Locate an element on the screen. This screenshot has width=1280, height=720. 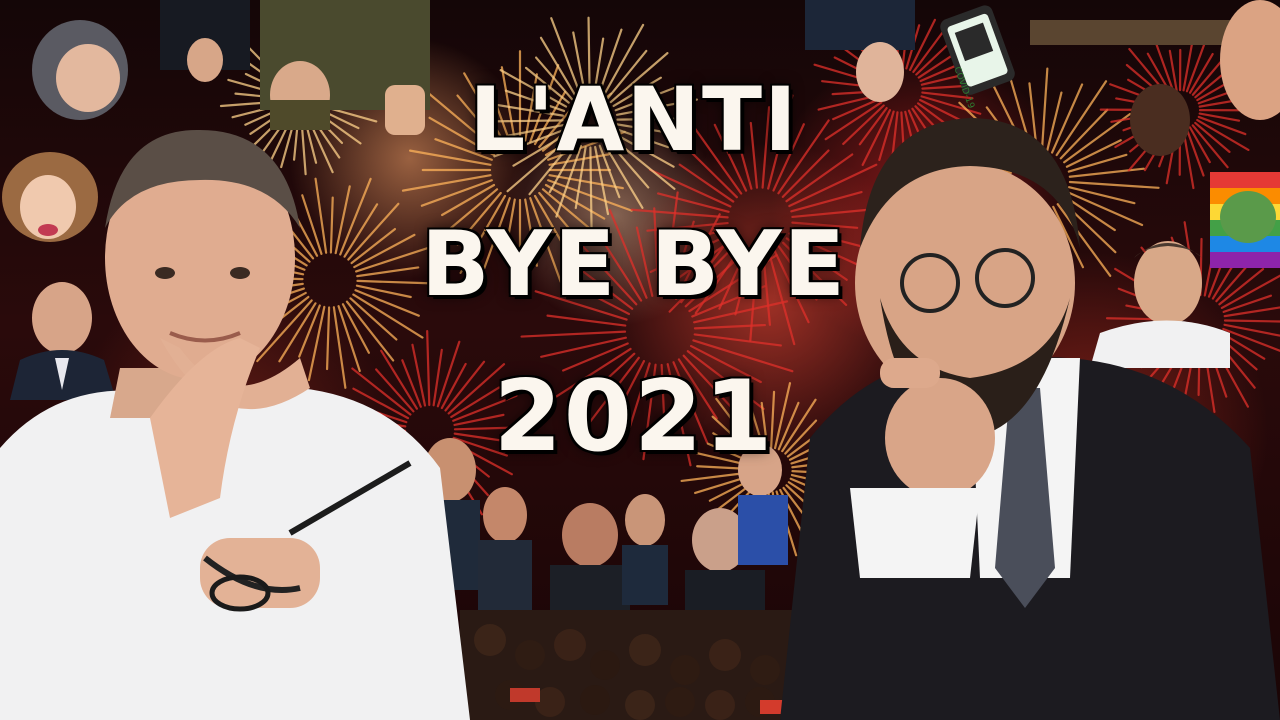
crowd-faces is located at coordinates (640, 665).